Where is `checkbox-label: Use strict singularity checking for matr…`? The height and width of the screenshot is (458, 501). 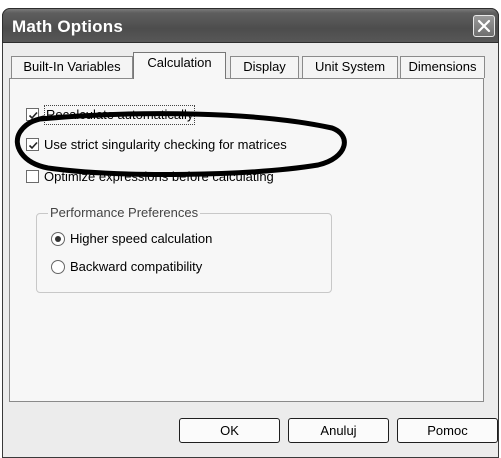 checkbox-label: Use strict singularity checking for matr… is located at coordinates (165, 144).